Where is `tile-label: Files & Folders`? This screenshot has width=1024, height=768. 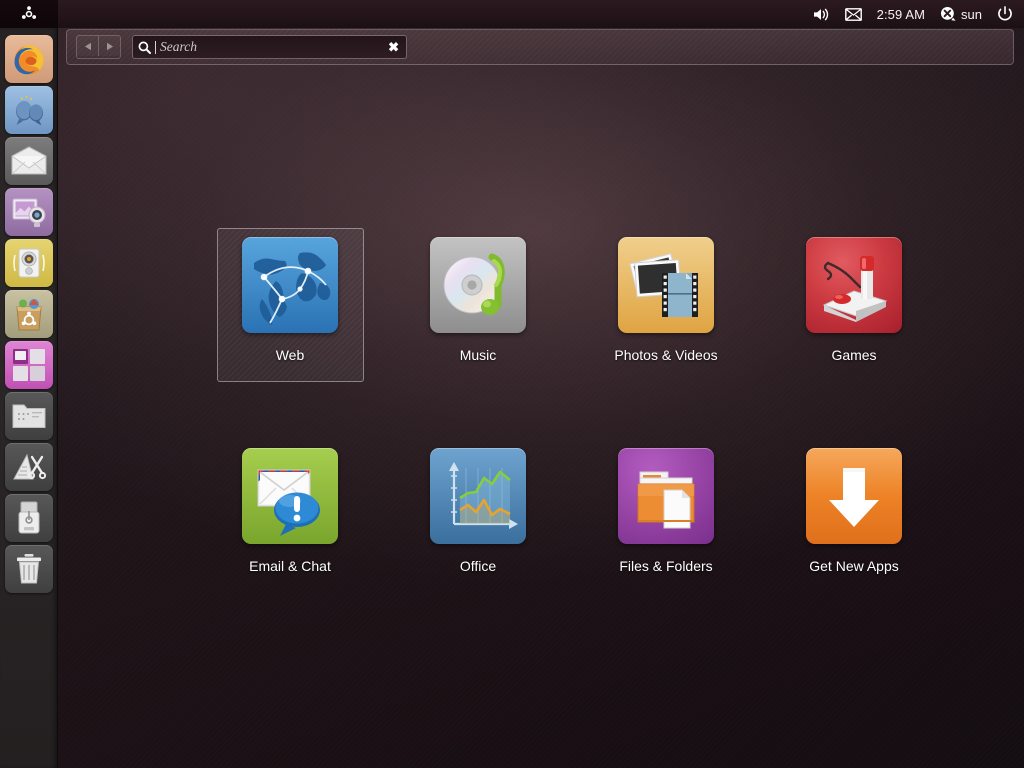 tile-label: Files & Folders is located at coordinates (666, 566).